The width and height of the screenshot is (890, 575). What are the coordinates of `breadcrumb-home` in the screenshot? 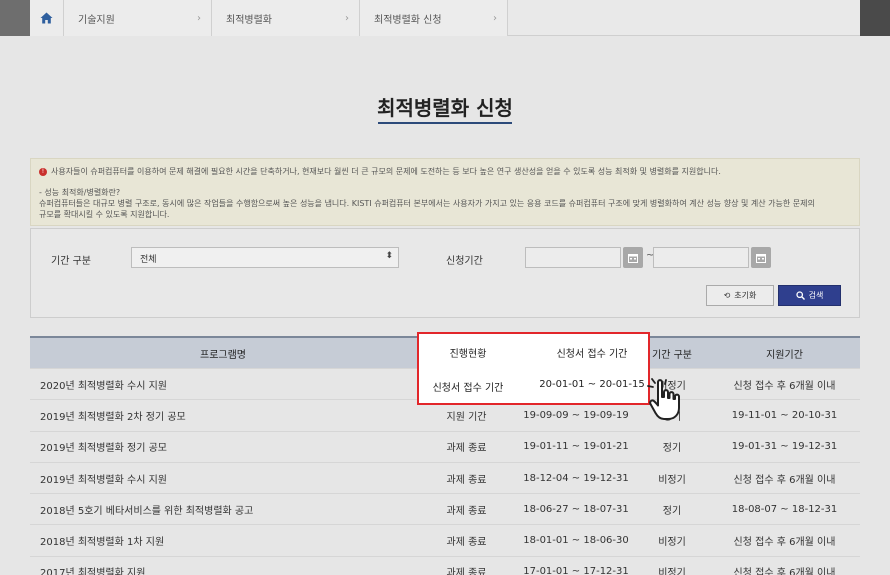 It's located at (47, 18).